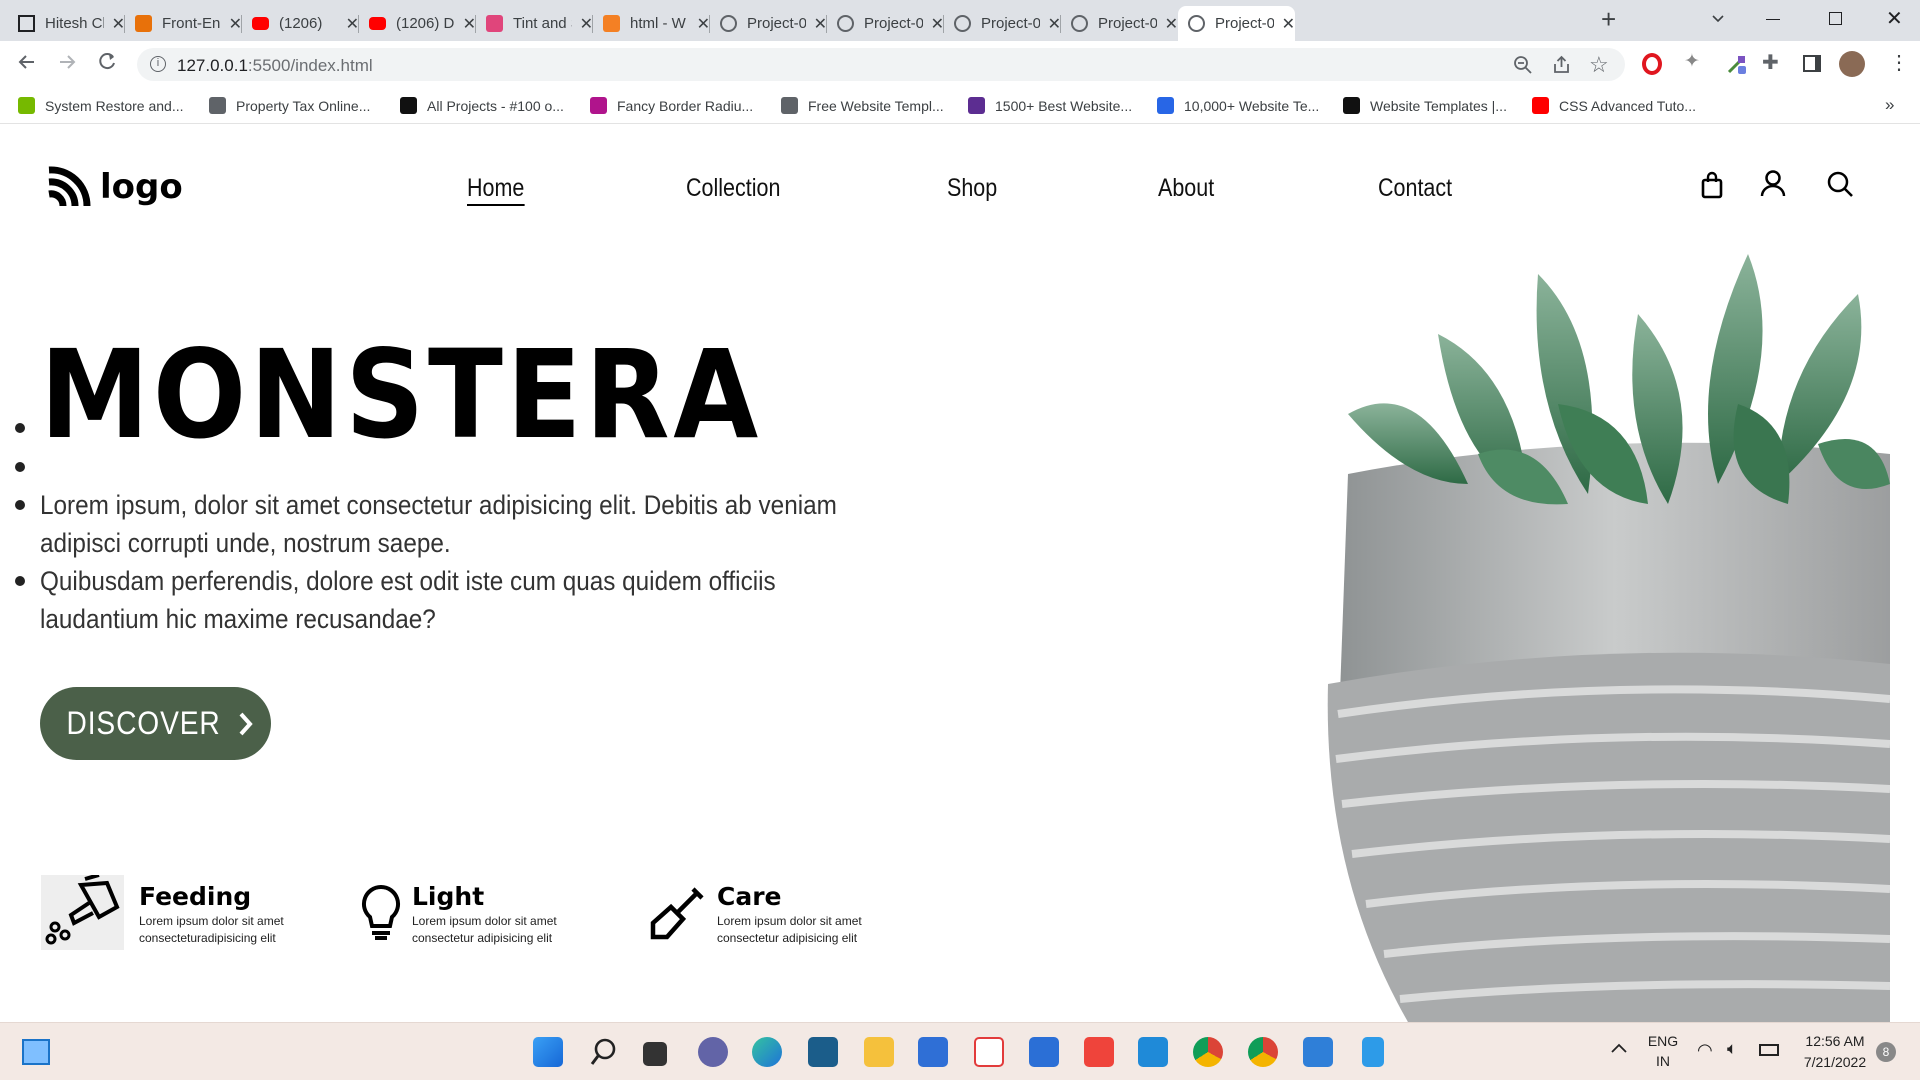  What do you see at coordinates (1415, 188) in the screenshot?
I see `nav-contact: Contact` at bounding box center [1415, 188].